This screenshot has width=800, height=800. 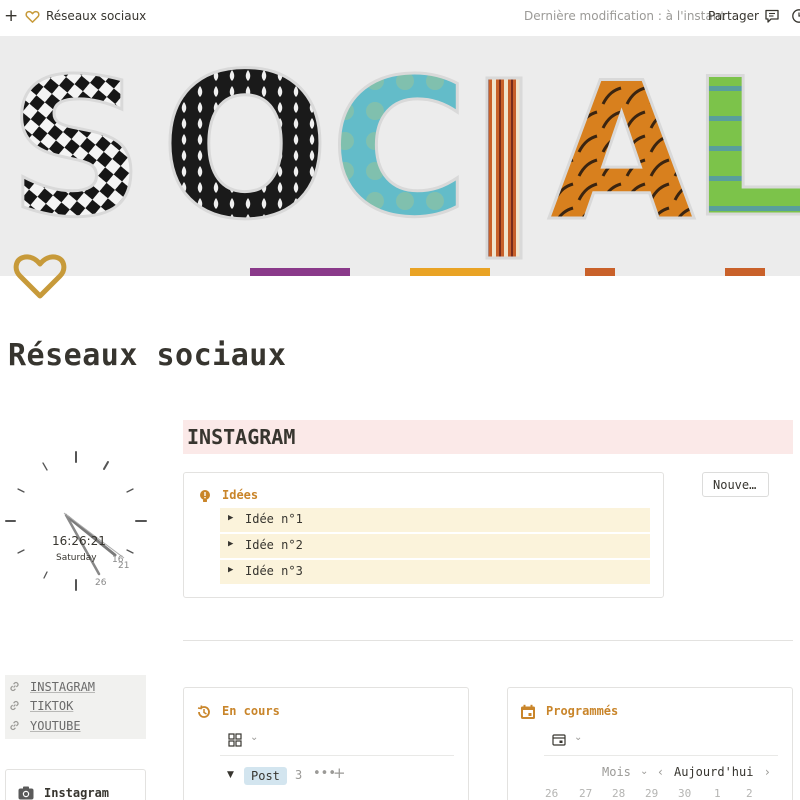 I want to click on calendar-day: 2, so click(x=749, y=793).